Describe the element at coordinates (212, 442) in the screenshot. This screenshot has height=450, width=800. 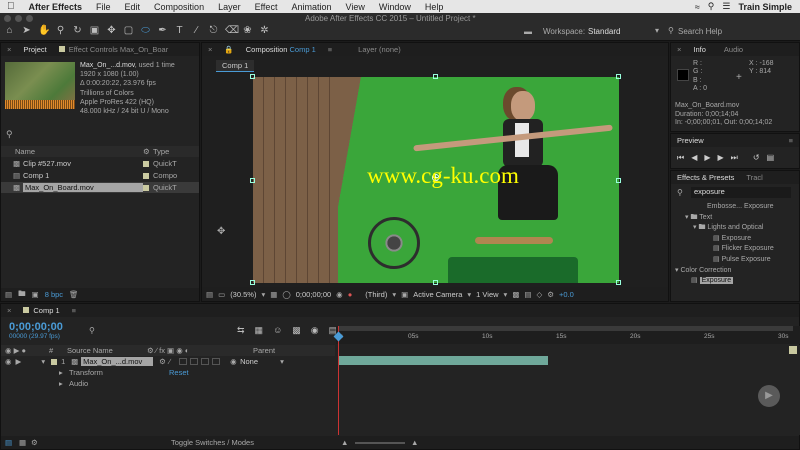
I see `toggle-switches-modes: Toggle Switches / Modes` at that location.